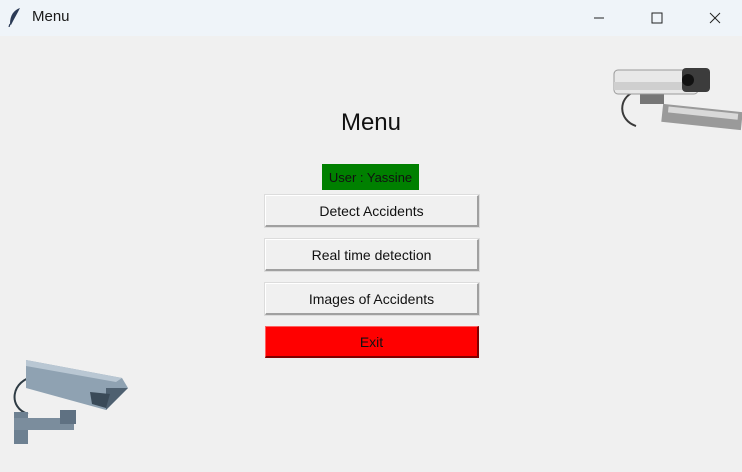 This screenshot has width=742, height=472. What do you see at coordinates (371, 122) in the screenshot?
I see `menu-heading: Menu` at bounding box center [371, 122].